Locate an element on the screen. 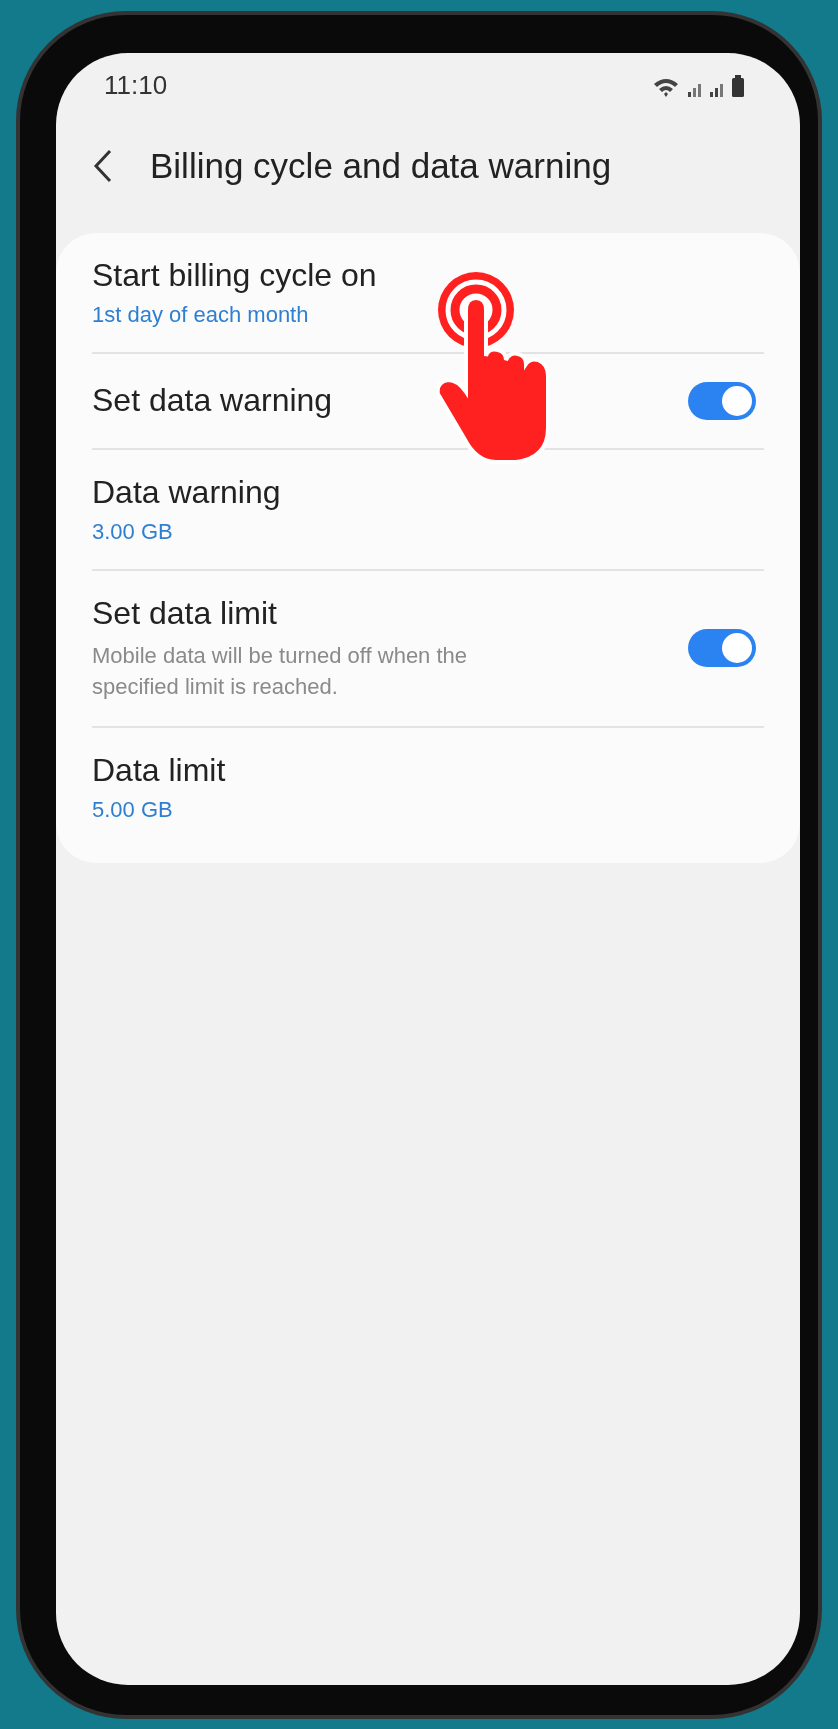 The width and height of the screenshot is (838, 1729). back-icon is located at coordinates (103, 165).